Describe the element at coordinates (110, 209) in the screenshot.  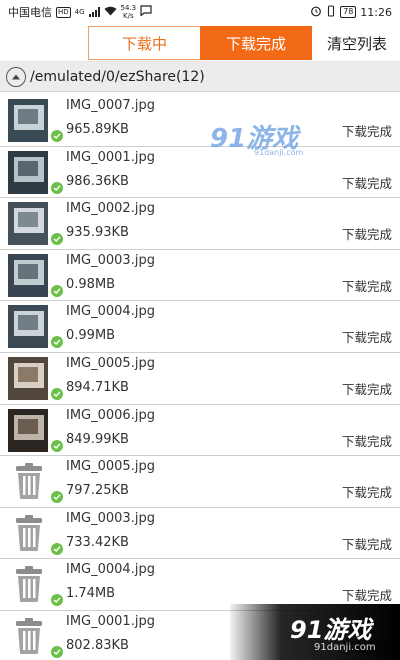
I see `file-name: IMG_0002.jpg` at that location.